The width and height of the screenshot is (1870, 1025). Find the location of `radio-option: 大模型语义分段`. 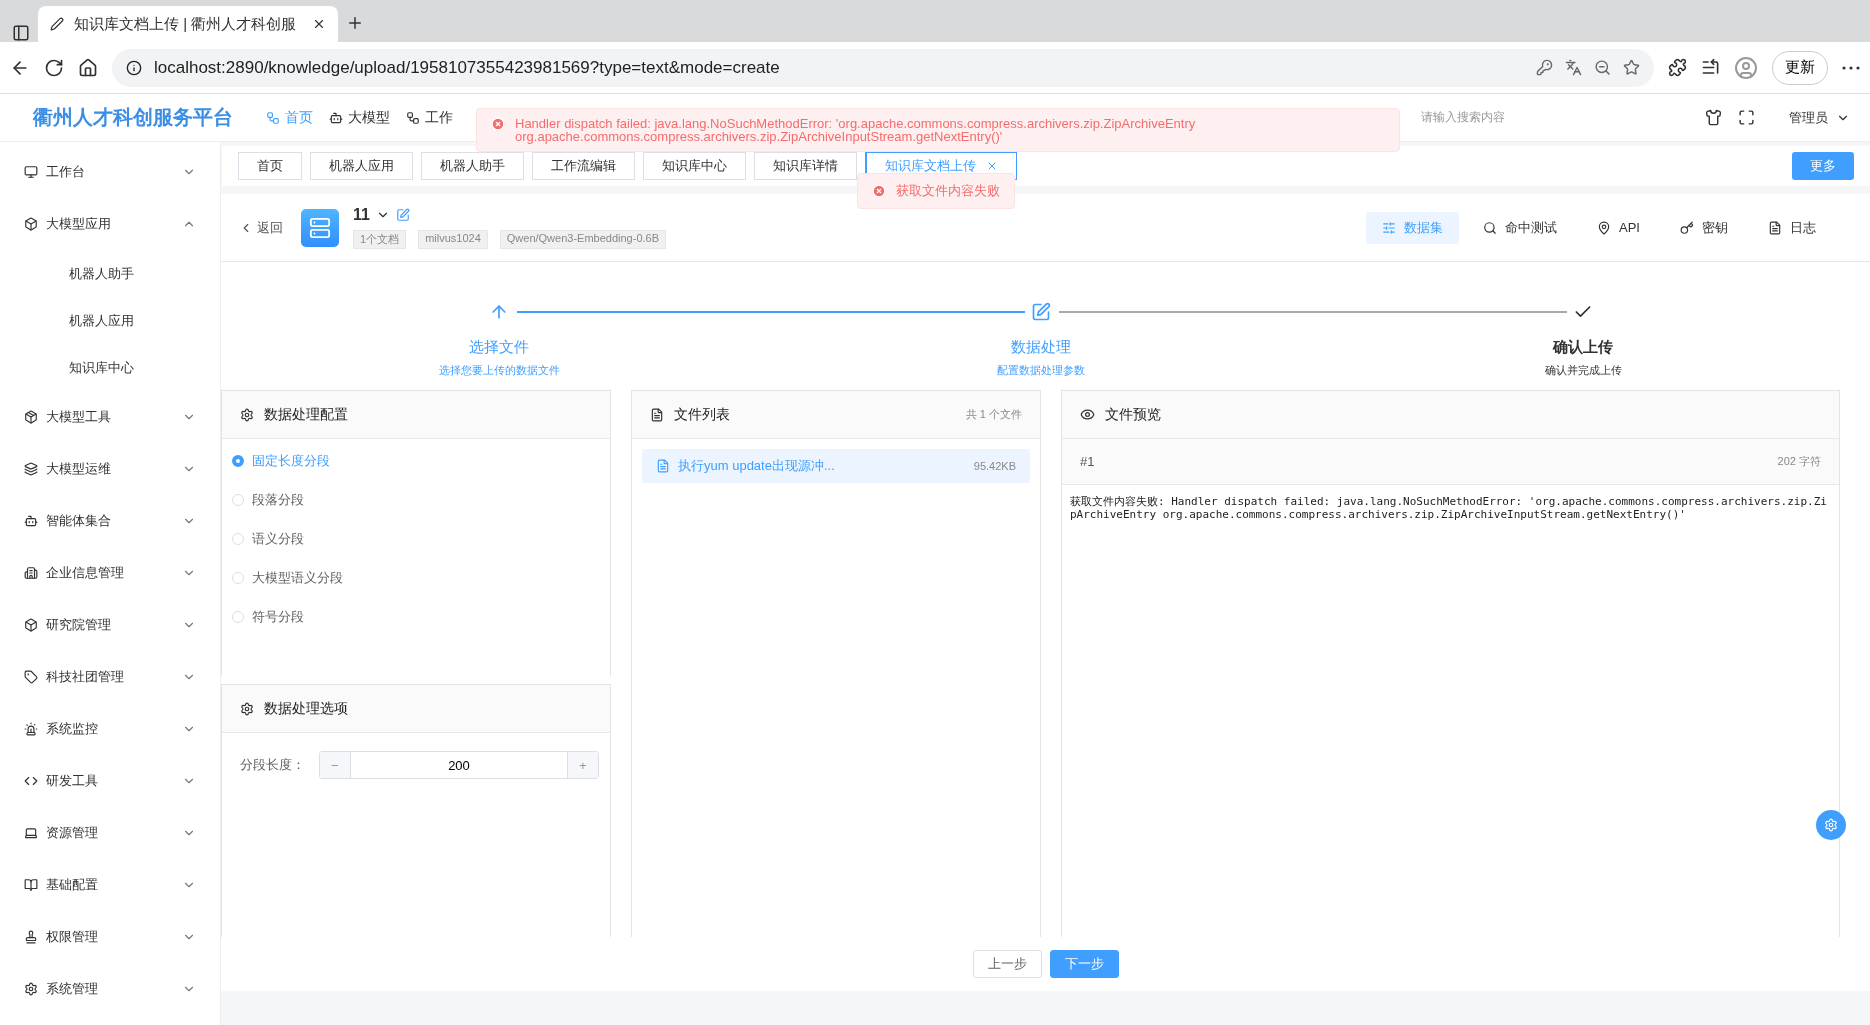

radio-option: 大模型语义分段 is located at coordinates (416, 577).